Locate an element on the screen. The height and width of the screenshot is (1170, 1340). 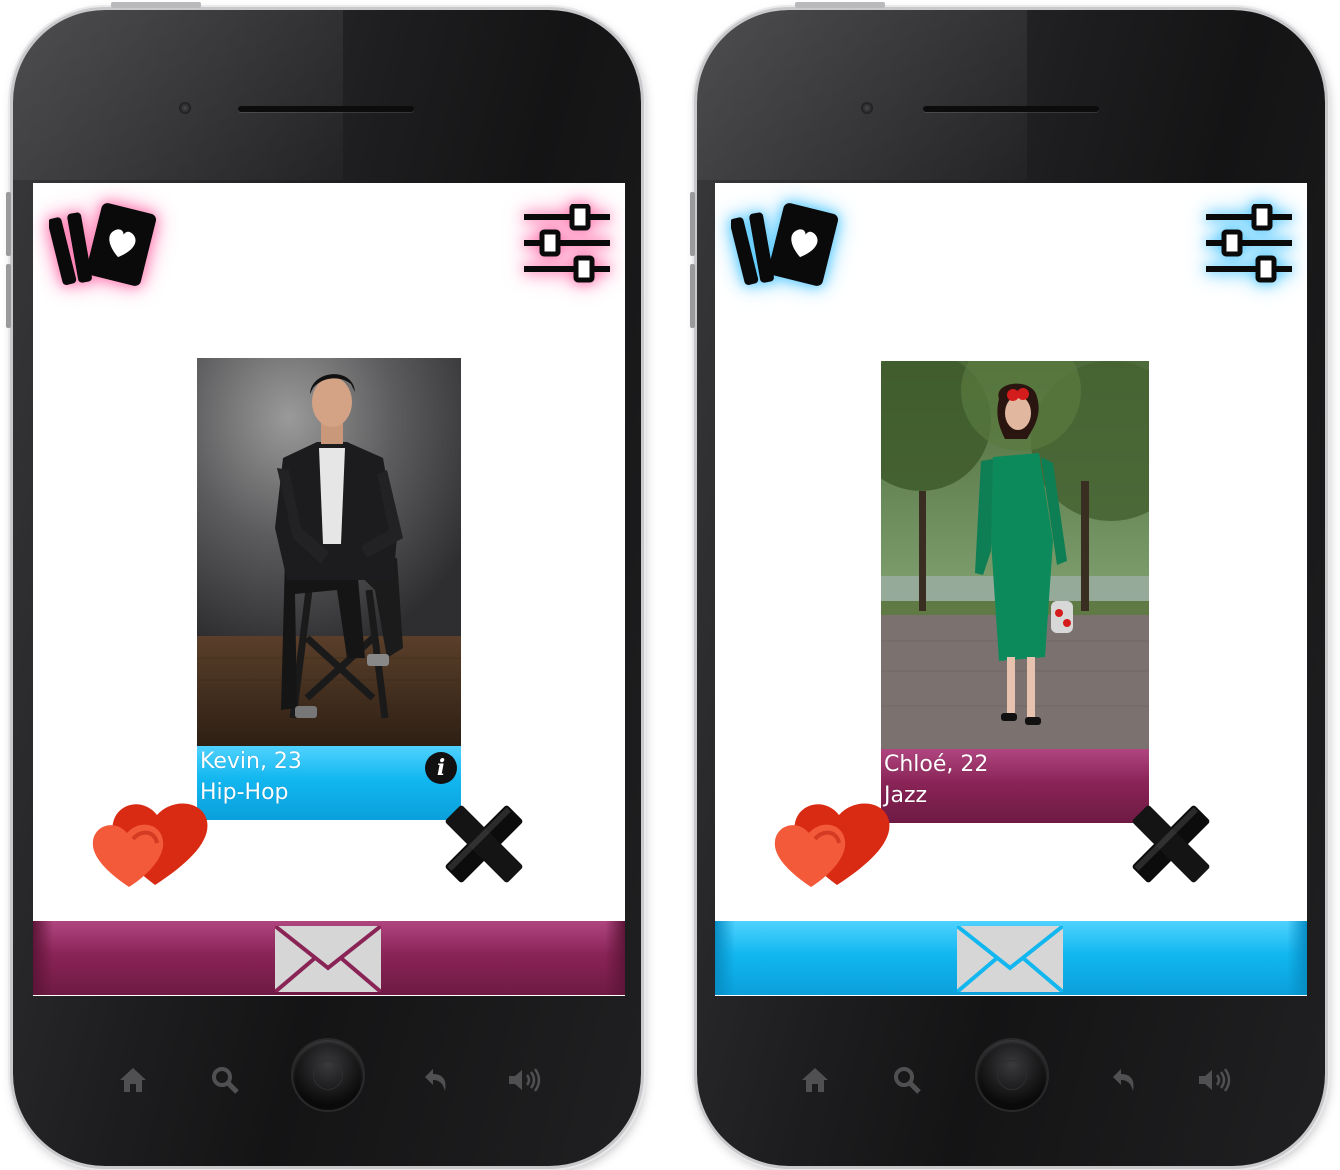
profile-music-genre: Jazz is located at coordinates (906, 795).